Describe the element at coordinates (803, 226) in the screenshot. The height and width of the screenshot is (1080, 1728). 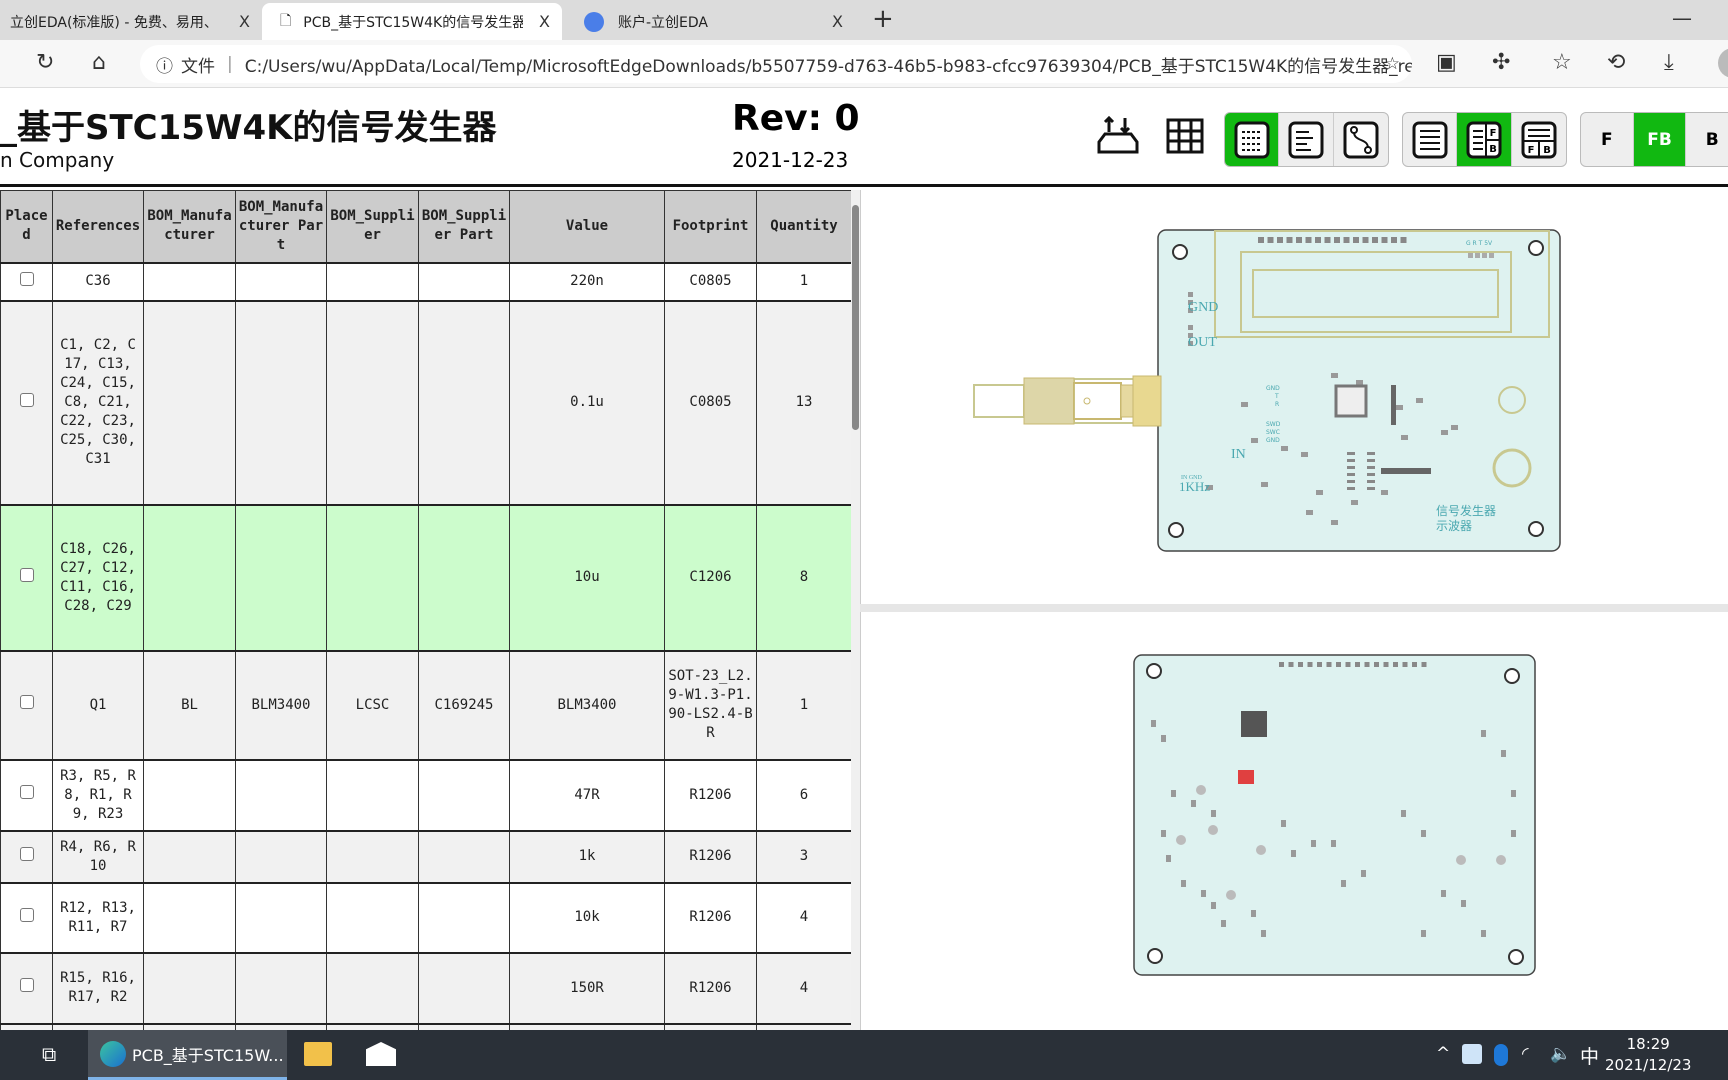
I see `column-header: Quantity` at that location.